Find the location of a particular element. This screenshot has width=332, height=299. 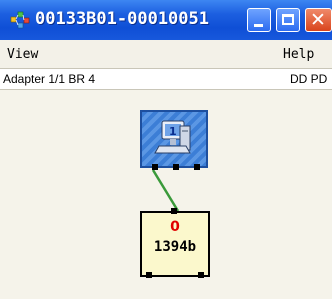

maximize-icon is located at coordinates (288, 19).